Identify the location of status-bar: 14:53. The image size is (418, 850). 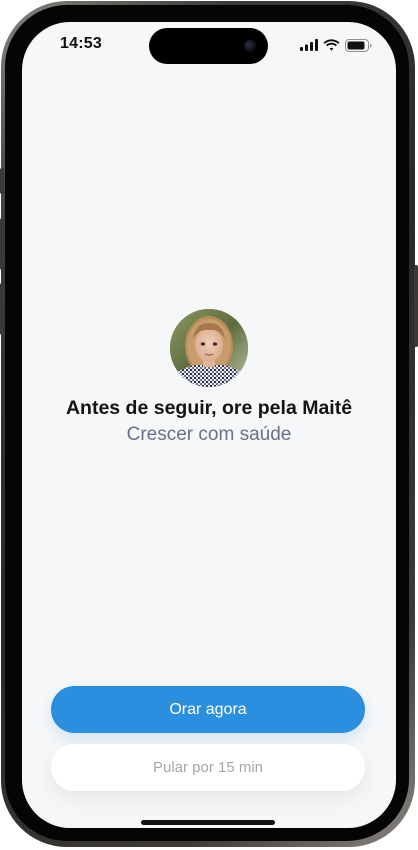
(209, 47).